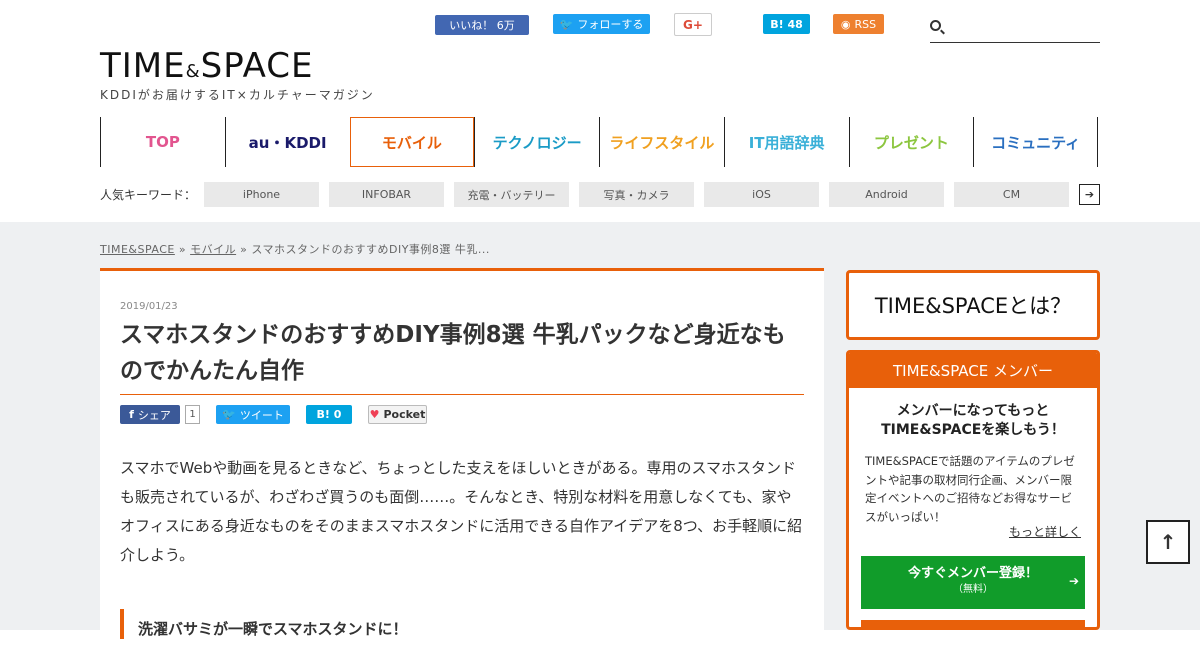 The width and height of the screenshot is (1200, 649). Describe the element at coordinates (911, 142) in the screenshot. I see `nav-item-present: プレゼント` at that location.